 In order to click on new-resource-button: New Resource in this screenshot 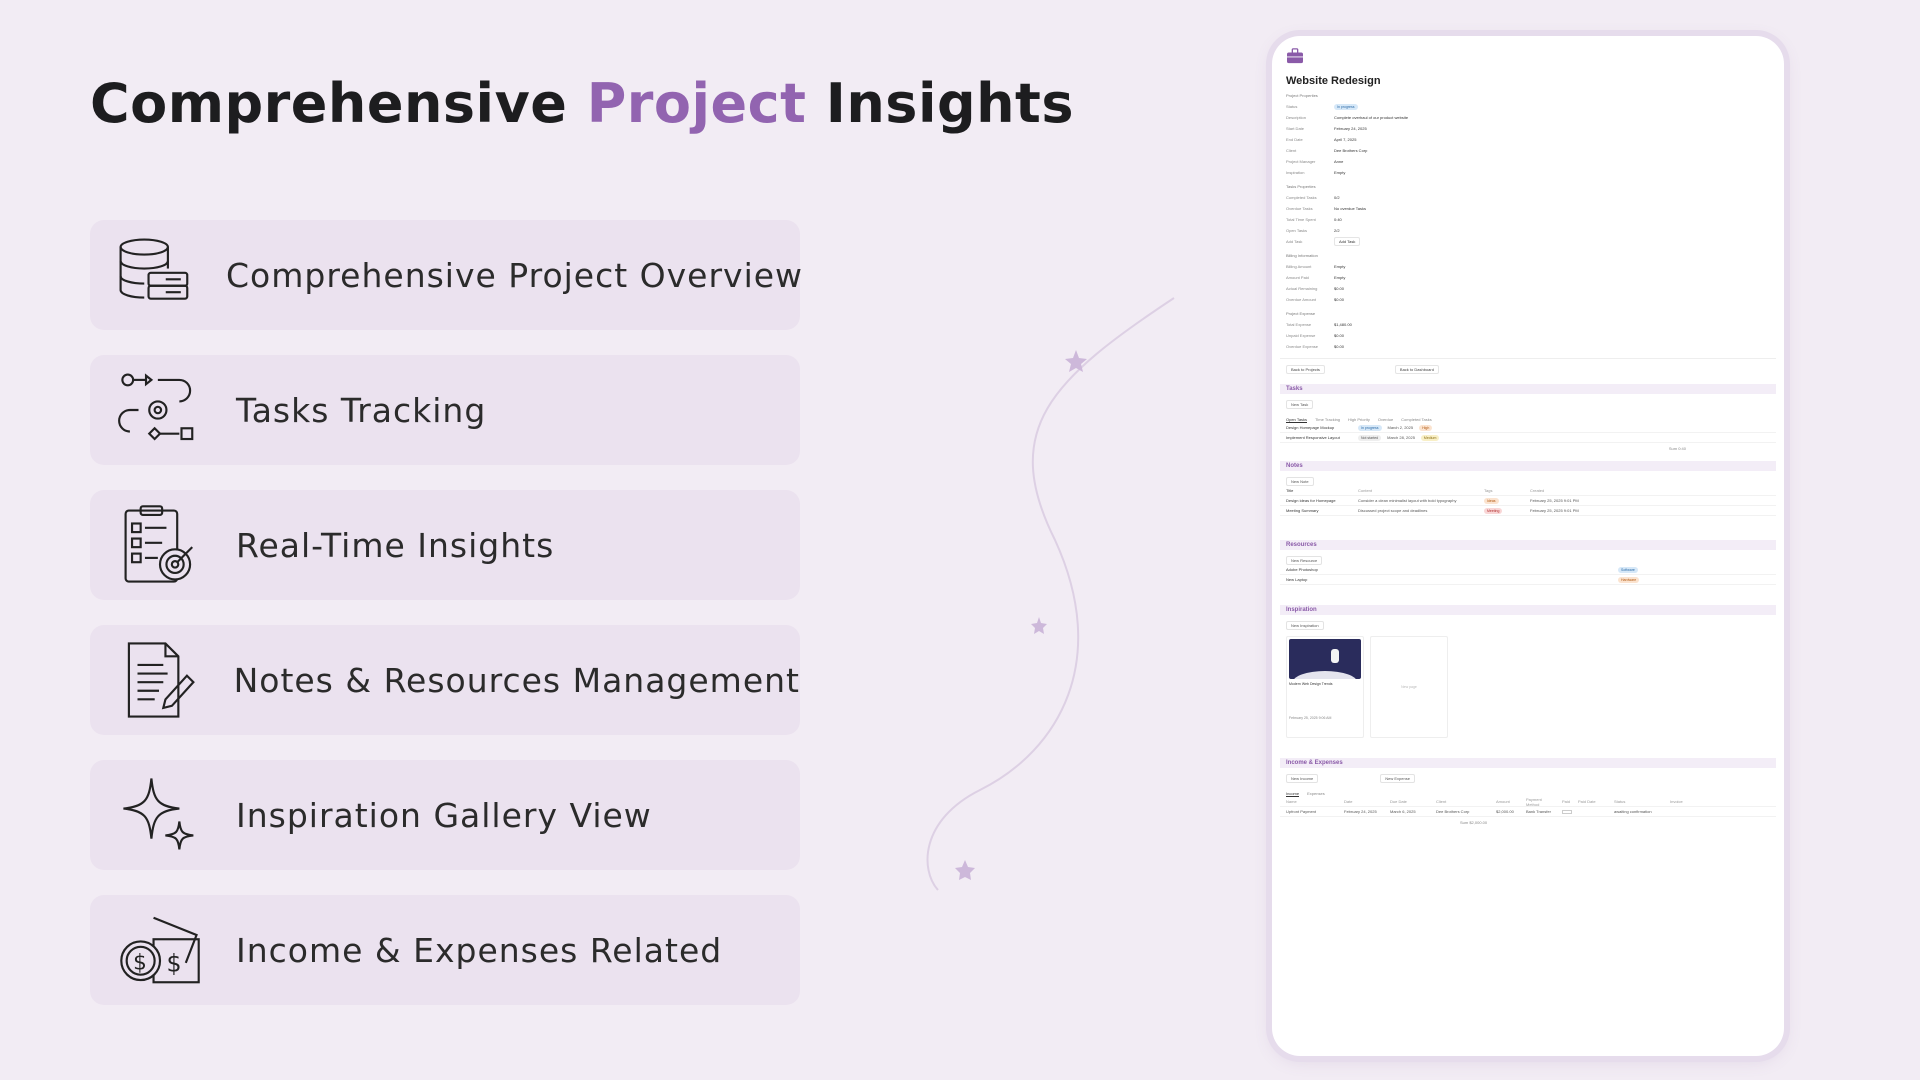, I will do `click(1304, 560)`.